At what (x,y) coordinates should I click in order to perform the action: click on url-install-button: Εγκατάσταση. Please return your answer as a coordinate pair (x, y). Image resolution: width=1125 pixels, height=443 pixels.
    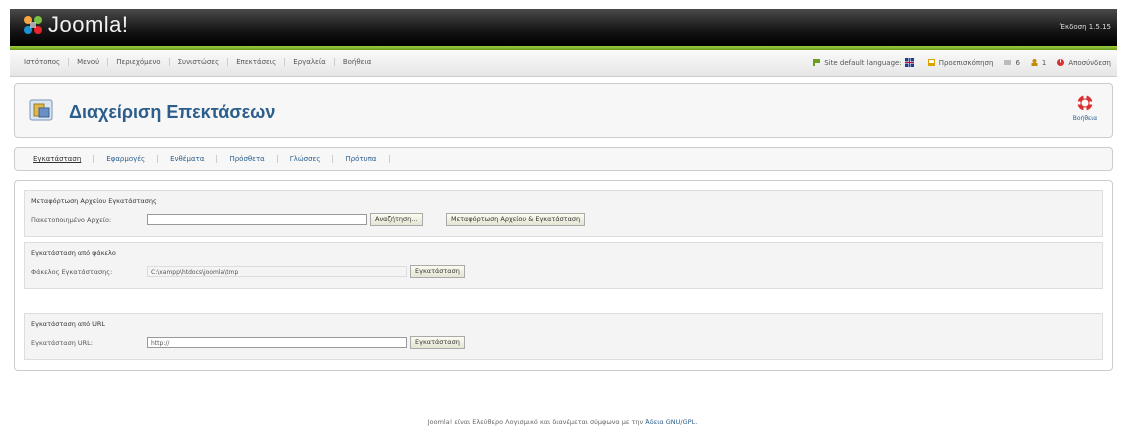
    Looking at the image, I should click on (437, 342).